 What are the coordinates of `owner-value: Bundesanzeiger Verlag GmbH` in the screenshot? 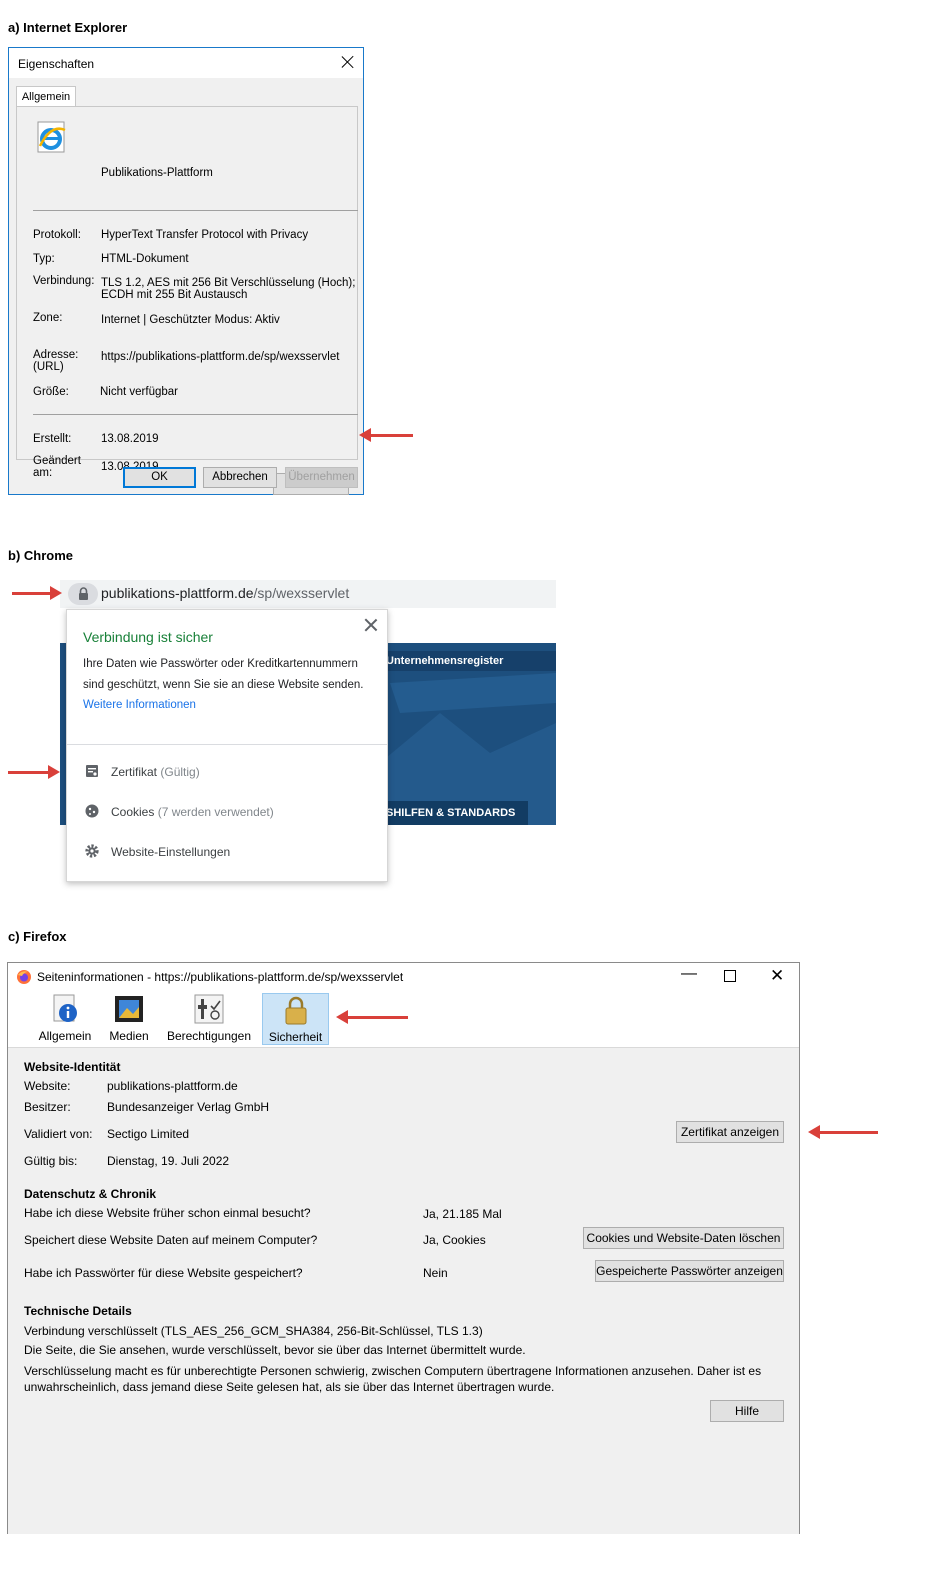 It's located at (188, 1107).